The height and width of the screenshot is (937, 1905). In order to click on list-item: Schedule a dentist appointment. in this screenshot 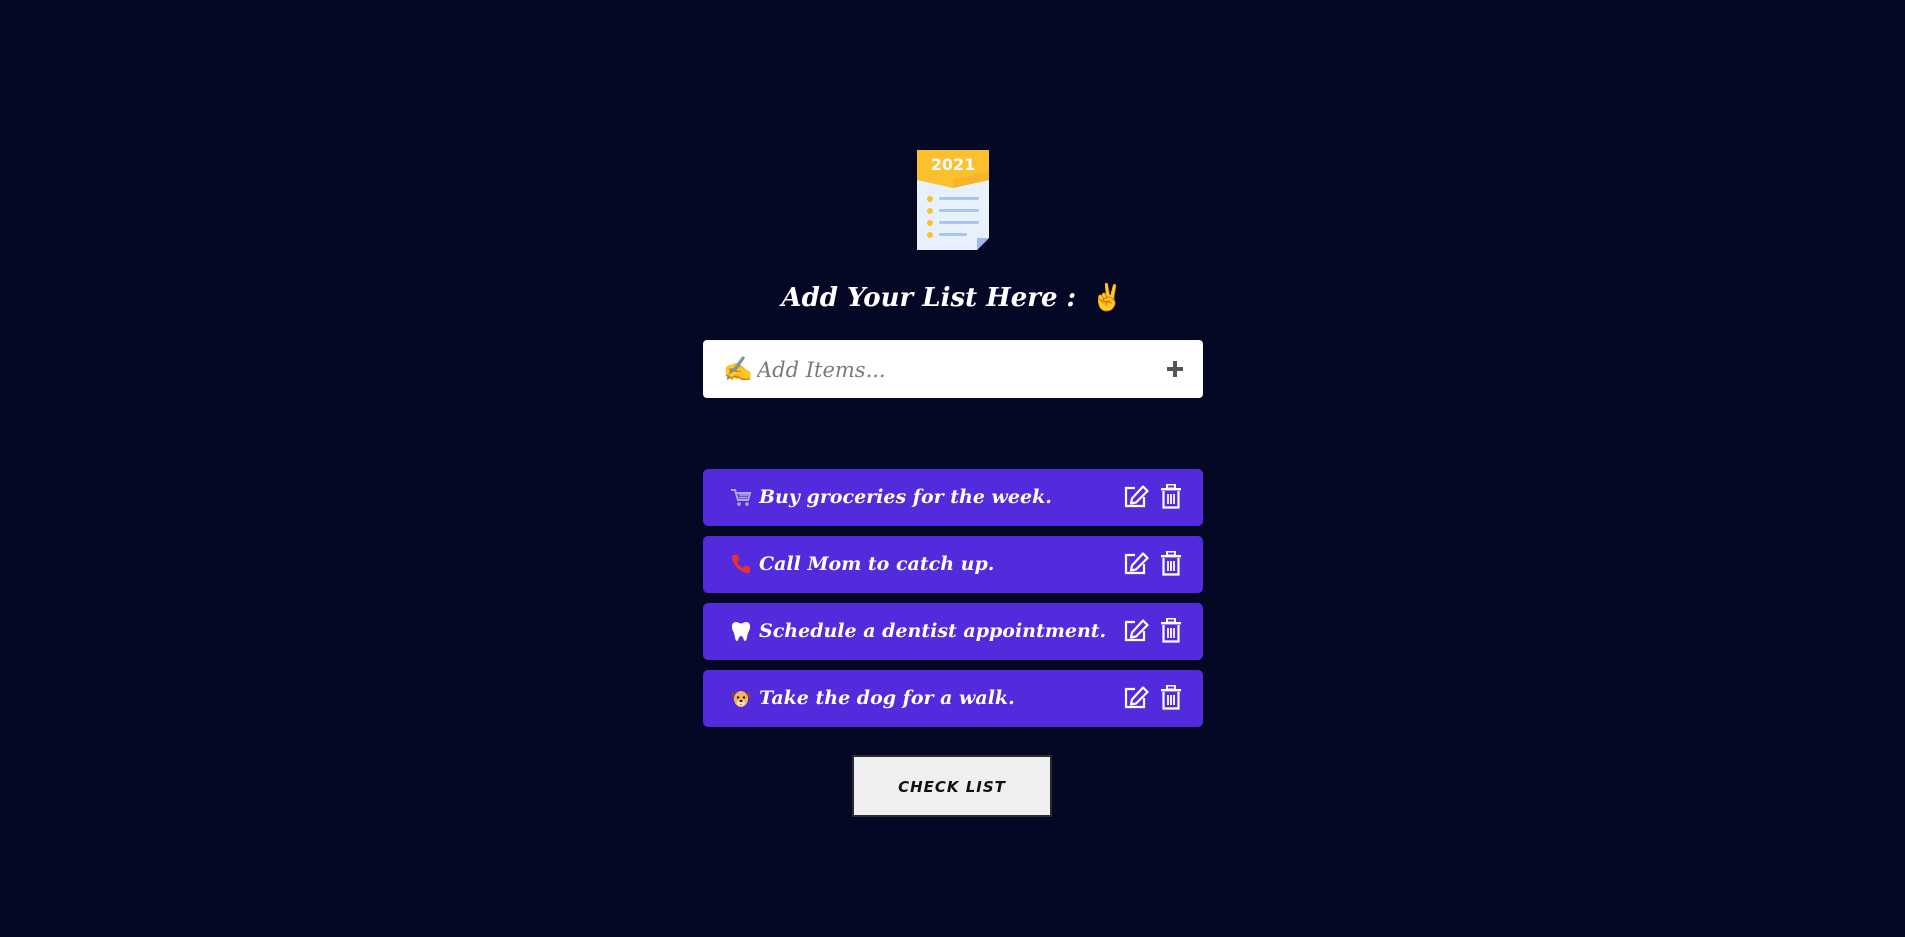, I will do `click(953, 631)`.